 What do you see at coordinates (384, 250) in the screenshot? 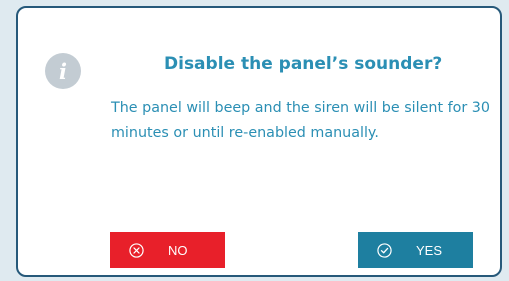
I see `circle-check-icon` at bounding box center [384, 250].